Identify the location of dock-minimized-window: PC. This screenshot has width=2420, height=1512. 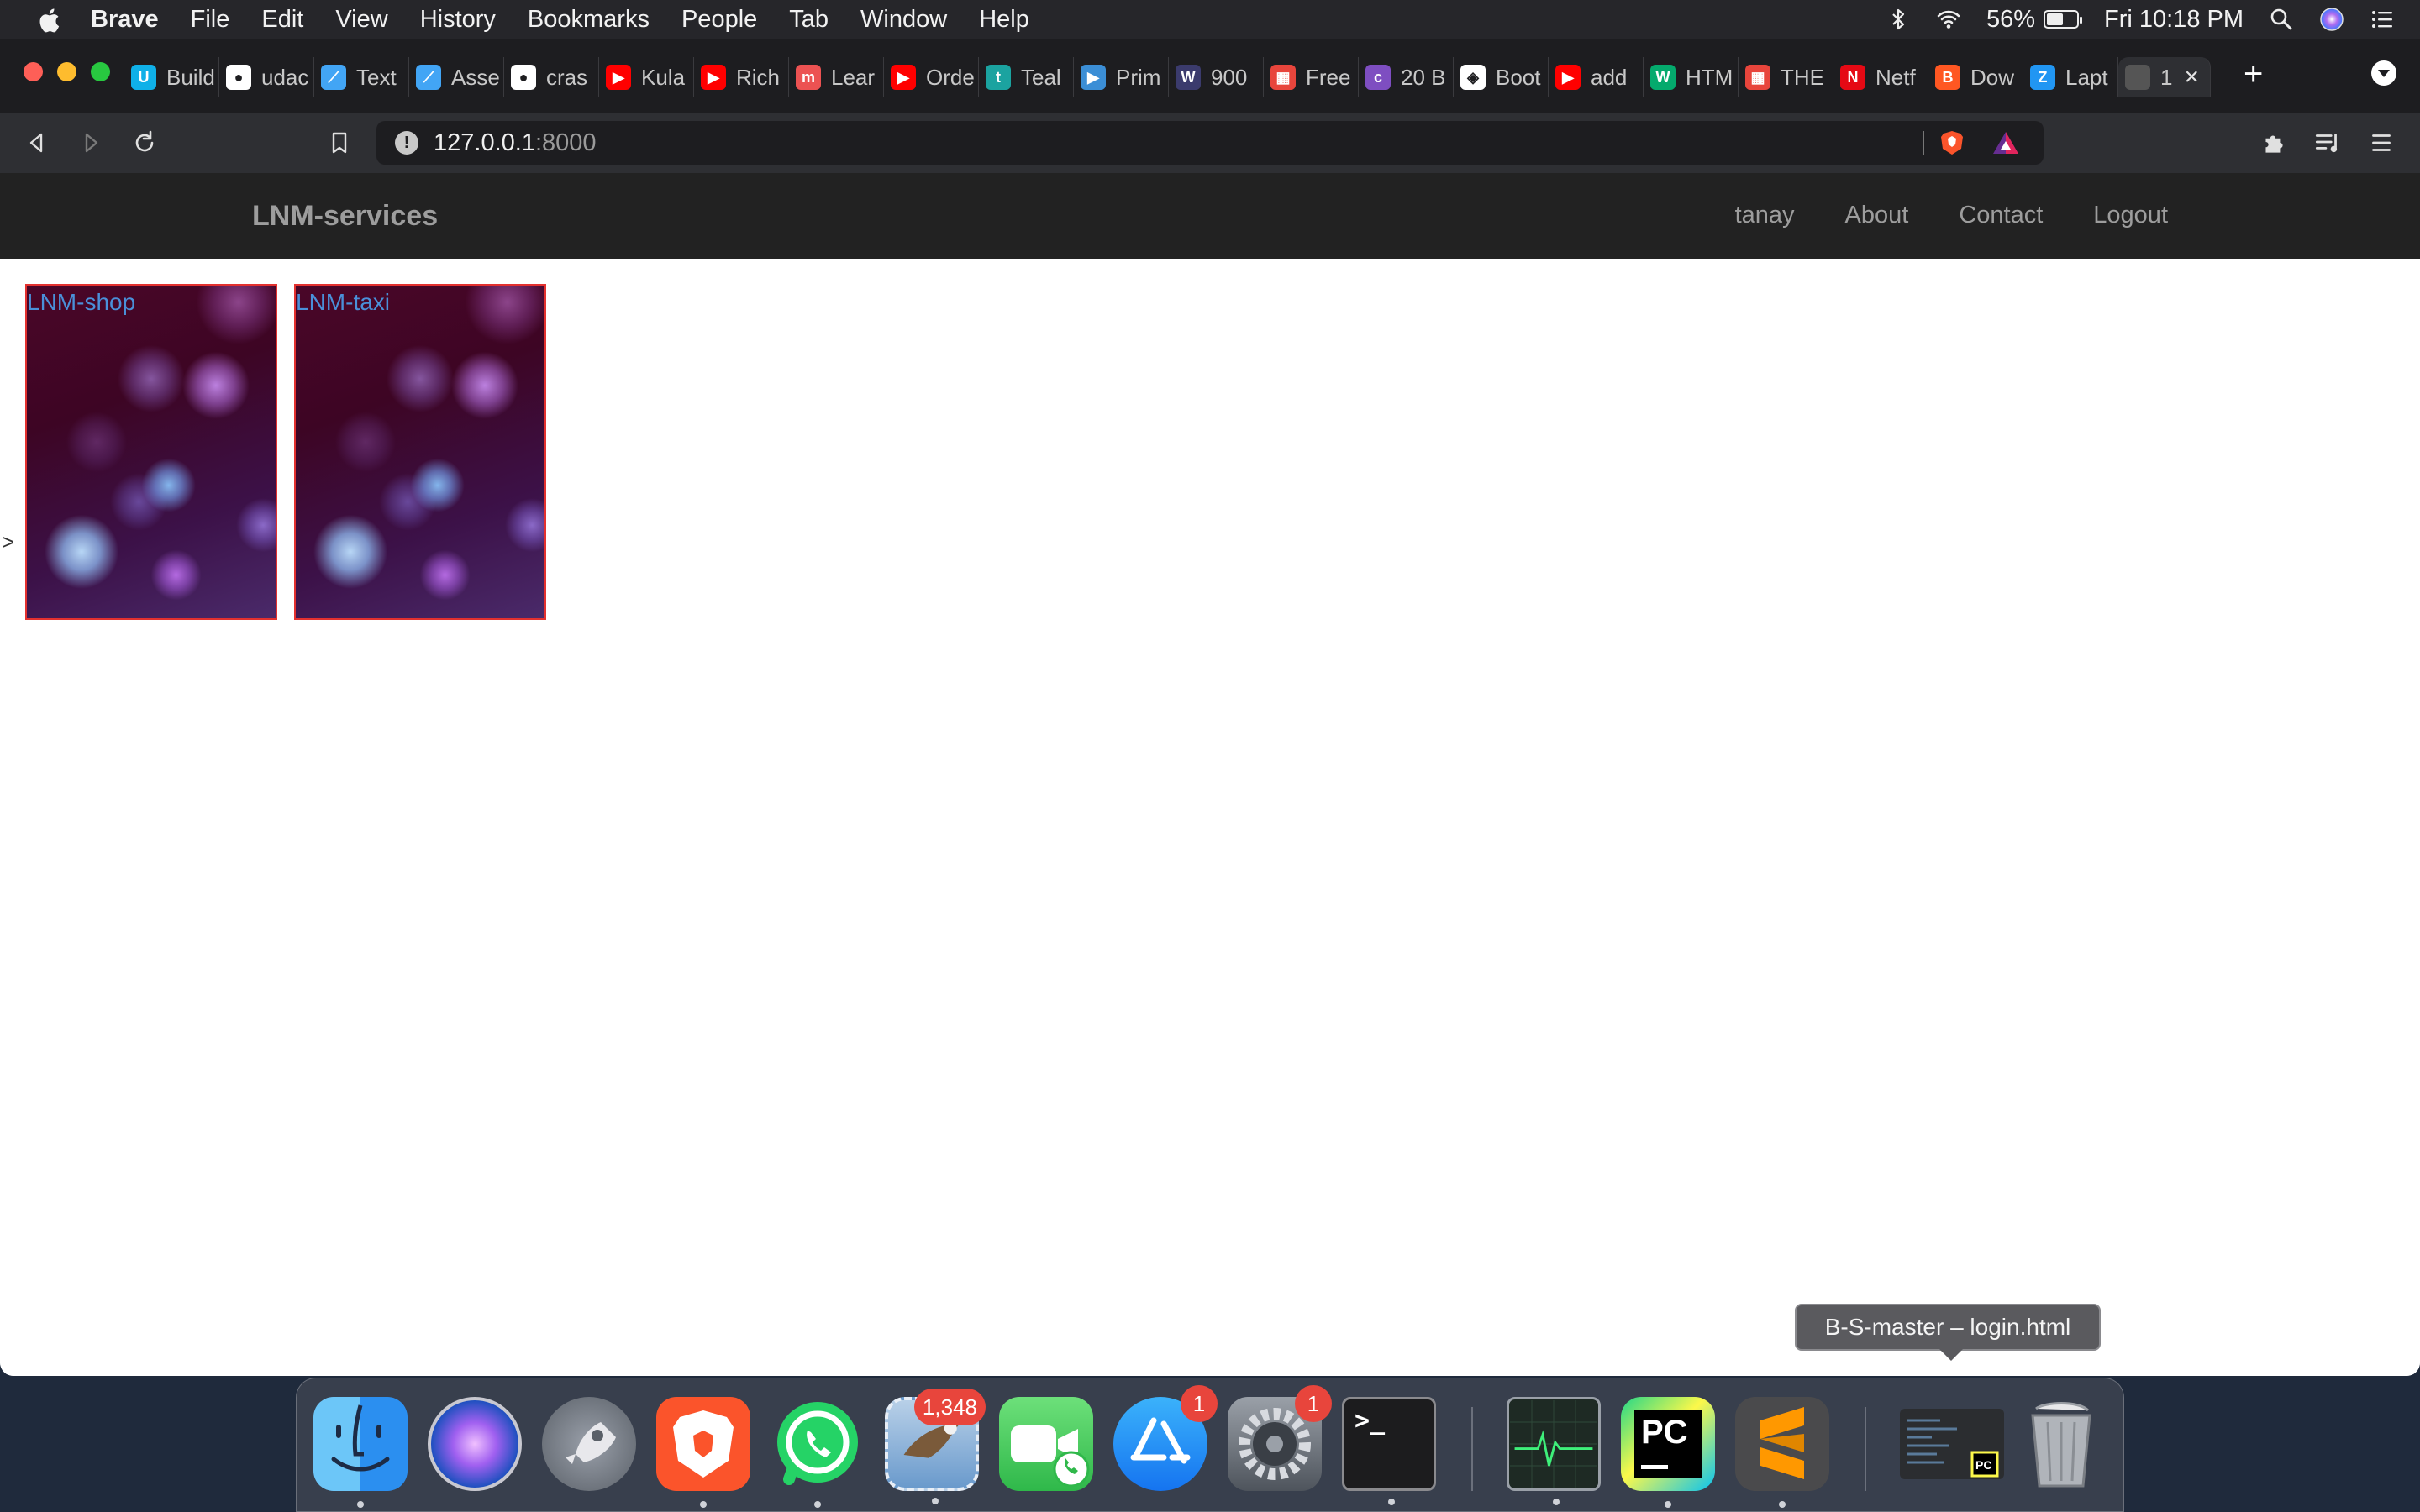
(1952, 1444).